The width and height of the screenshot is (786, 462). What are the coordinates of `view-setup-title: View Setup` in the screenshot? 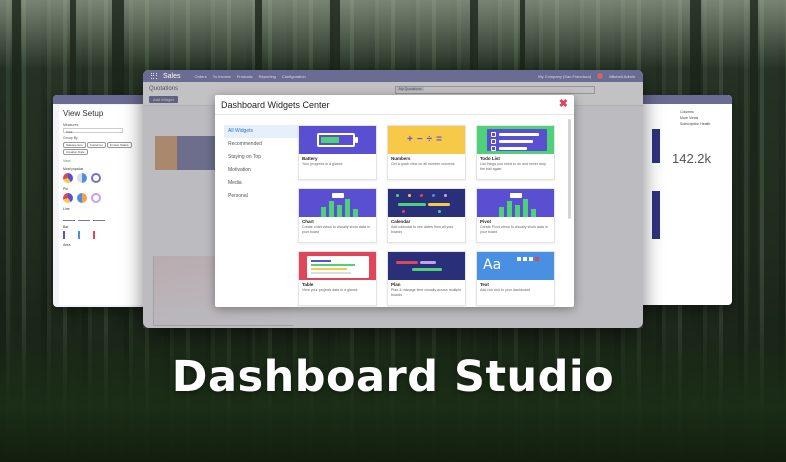 It's located at (83, 113).